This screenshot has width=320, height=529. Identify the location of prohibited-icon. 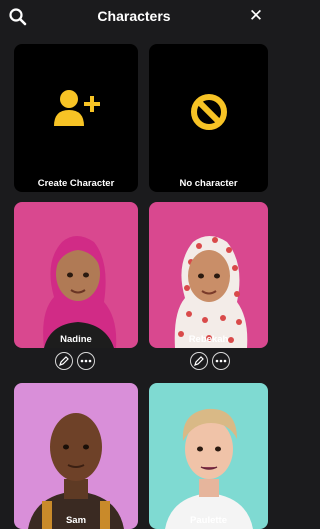
(209, 112).